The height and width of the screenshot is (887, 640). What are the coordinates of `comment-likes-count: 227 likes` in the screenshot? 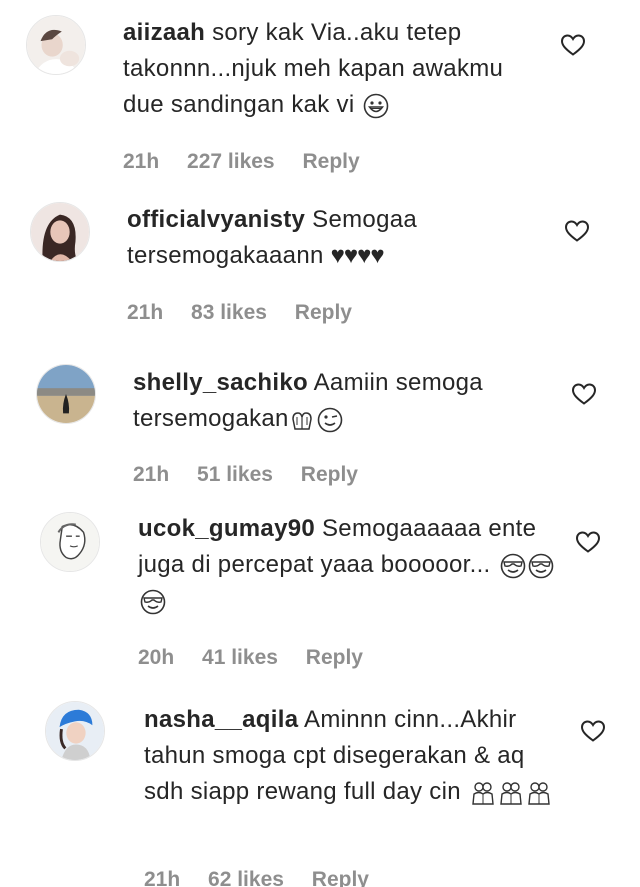 It's located at (231, 161).